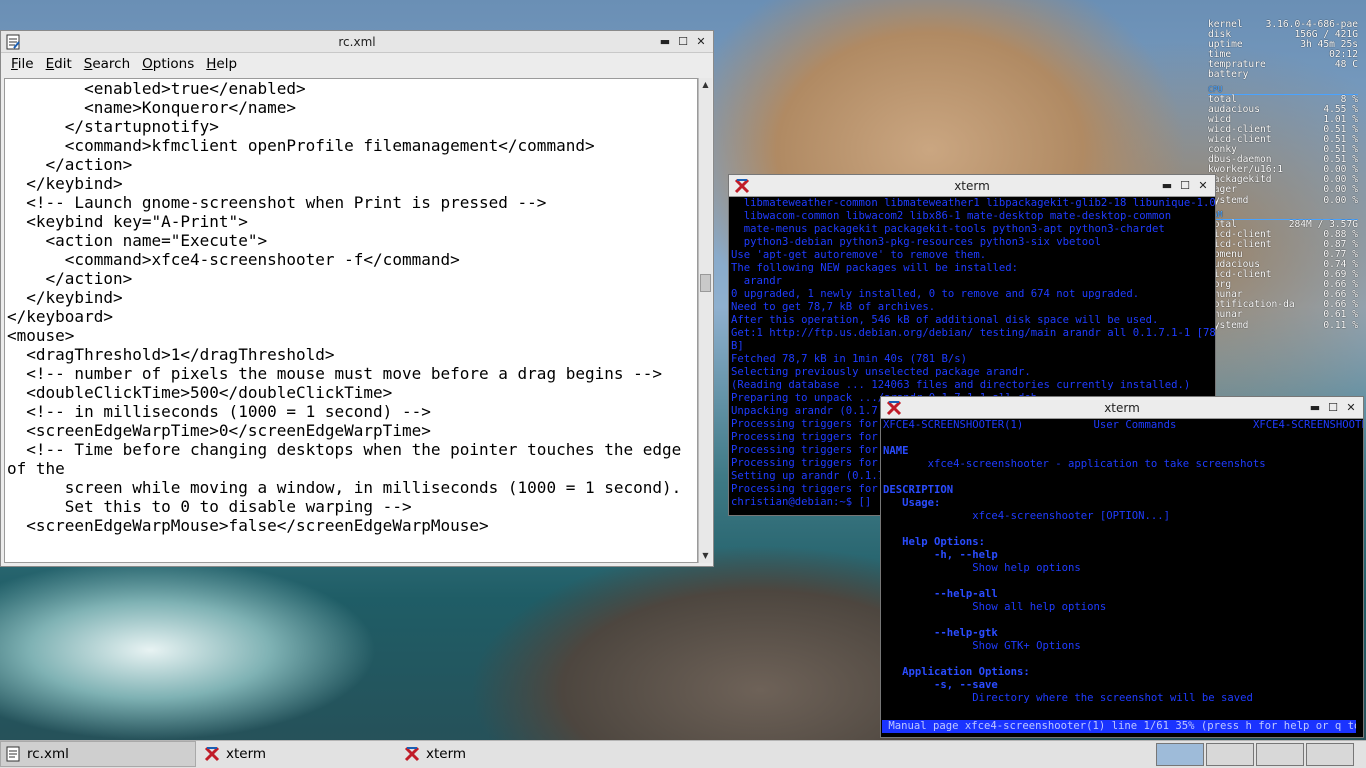 The height and width of the screenshot is (768, 1366). I want to click on taskbar-item-editor: rc.xml, so click(98, 754).